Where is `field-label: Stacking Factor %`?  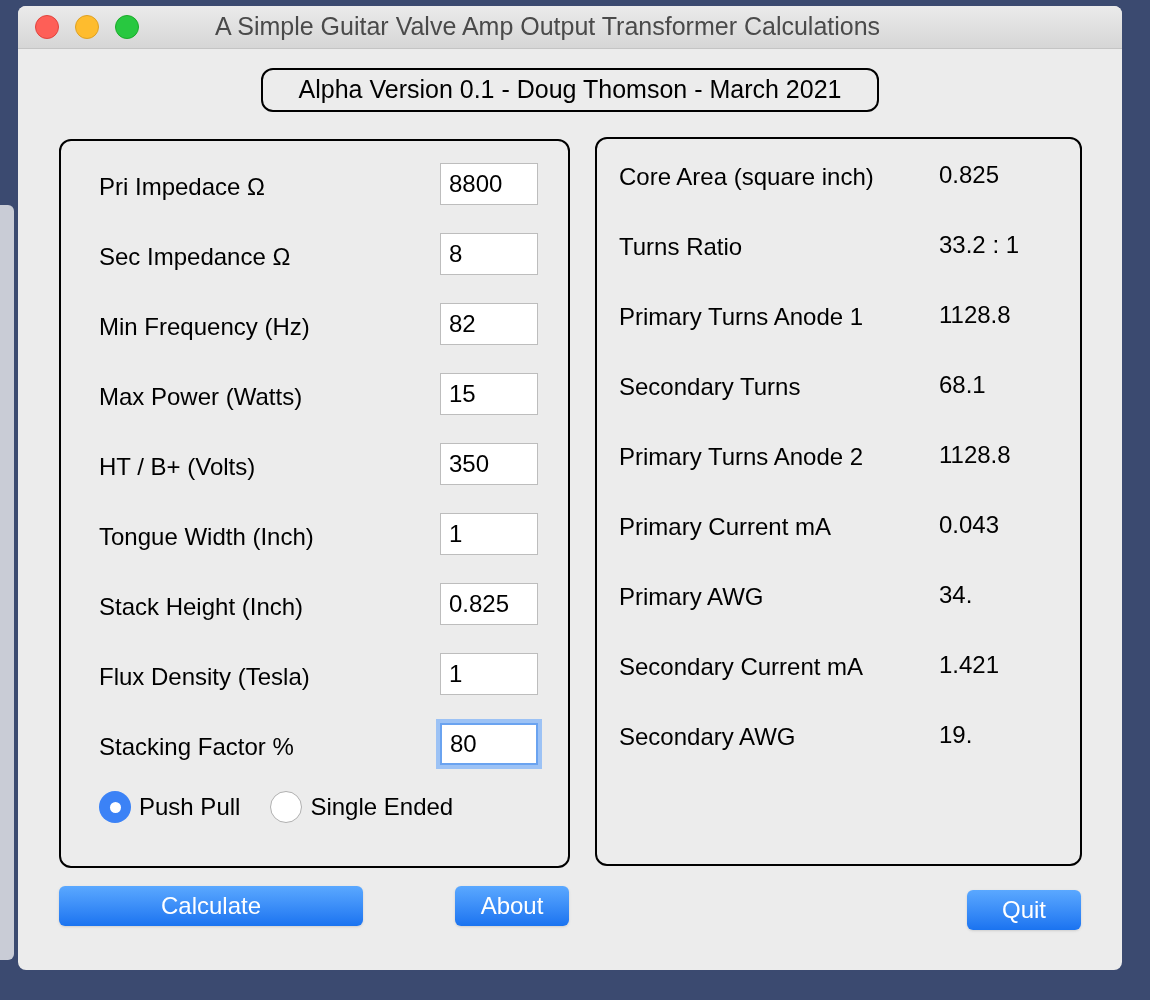
field-label: Stacking Factor % is located at coordinates (196, 747).